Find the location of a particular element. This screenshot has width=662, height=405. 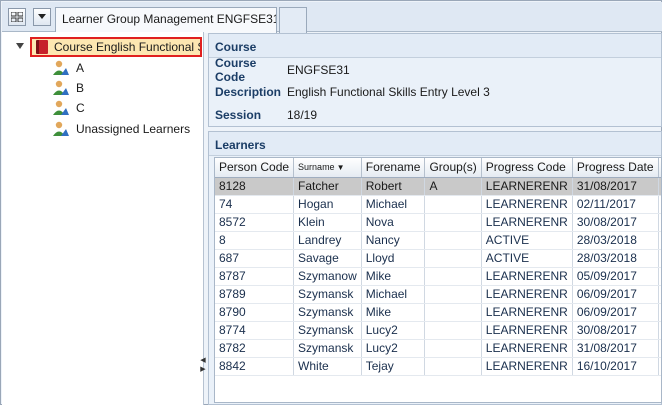

tab-dropdown-button is located at coordinates (42, 17).